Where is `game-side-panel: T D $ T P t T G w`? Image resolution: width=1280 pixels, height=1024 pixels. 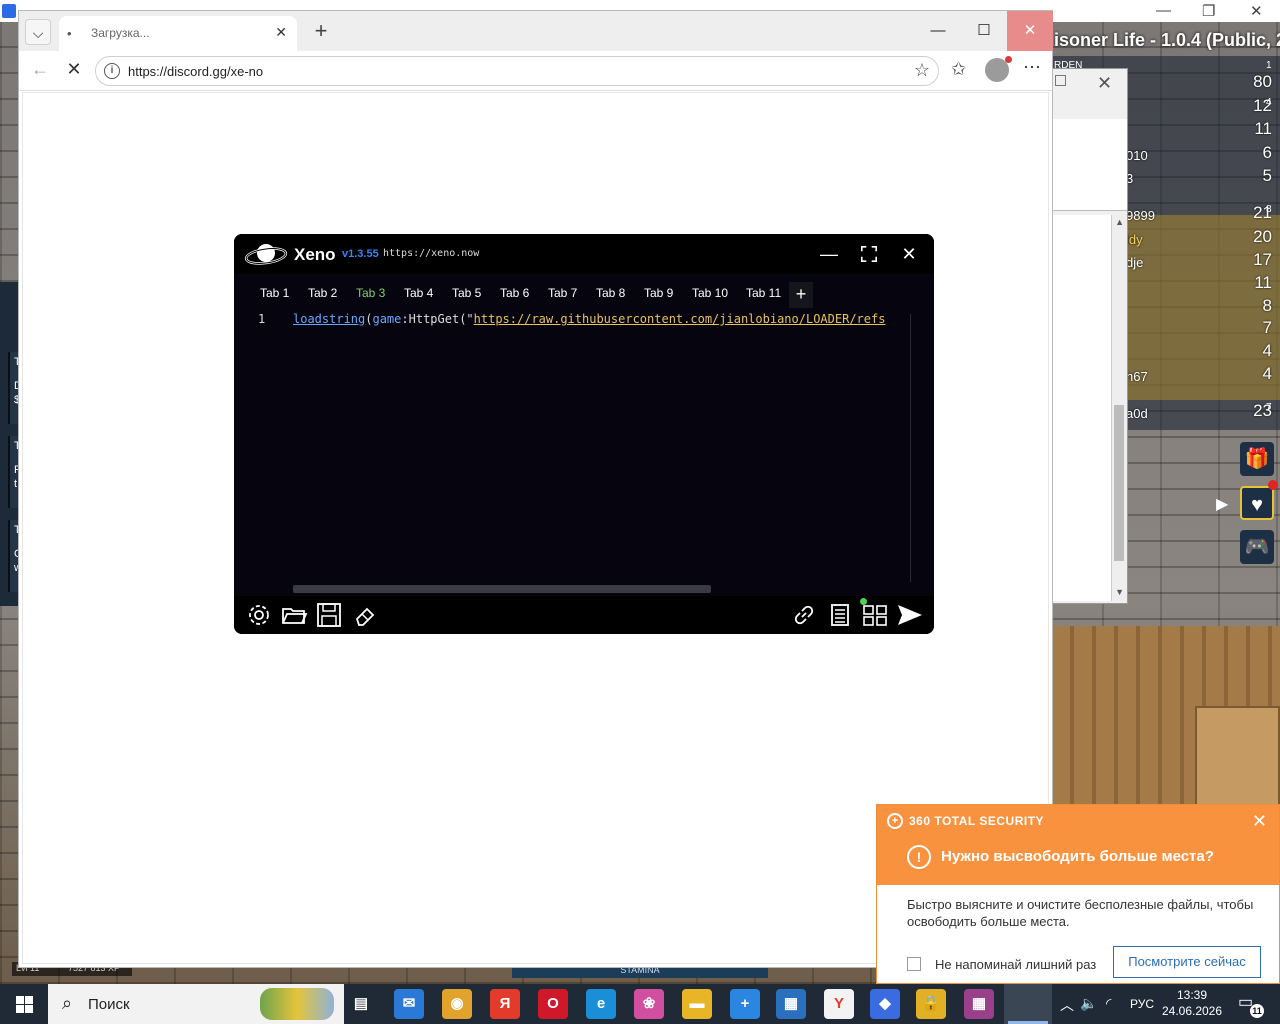
game-side-panel: T D $ T P t T G w is located at coordinates (11, 444).